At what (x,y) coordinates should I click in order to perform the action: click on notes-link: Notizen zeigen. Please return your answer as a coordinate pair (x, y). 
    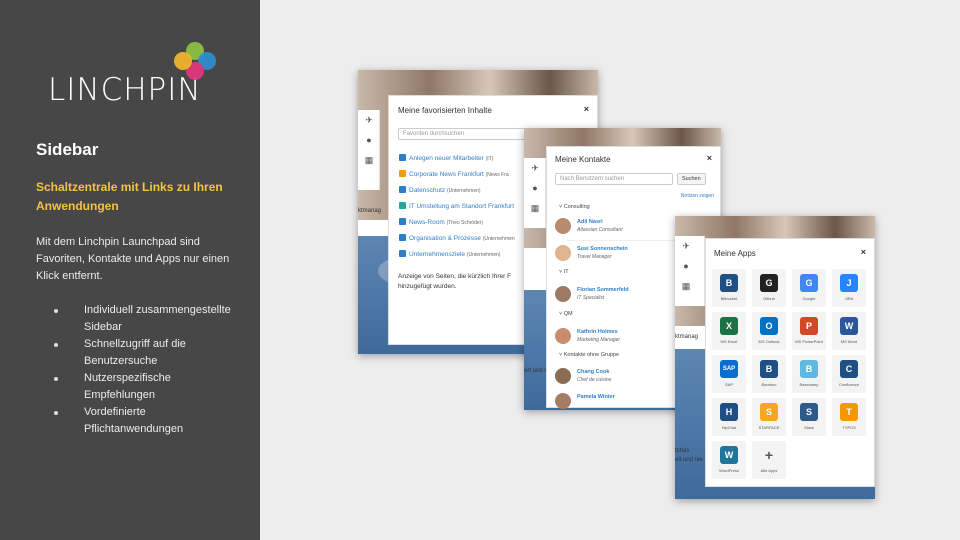
    Looking at the image, I should click on (697, 196).